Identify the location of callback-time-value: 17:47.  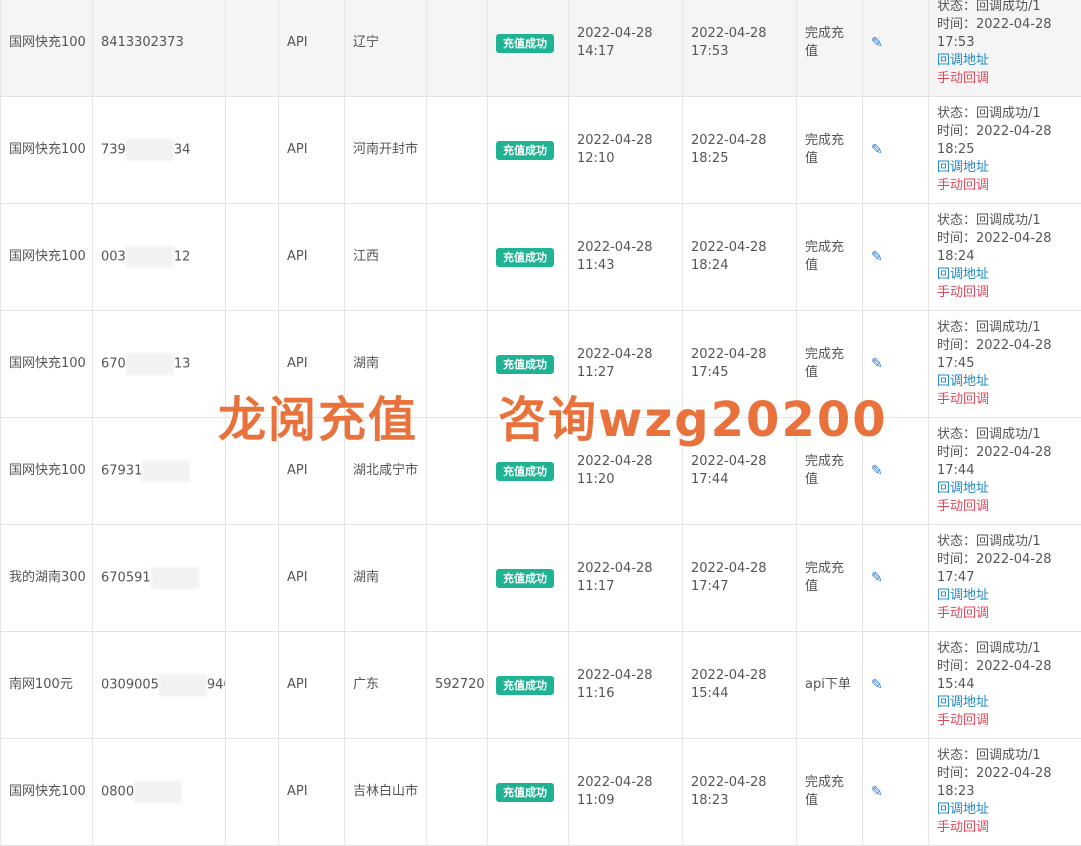
(1005, 578).